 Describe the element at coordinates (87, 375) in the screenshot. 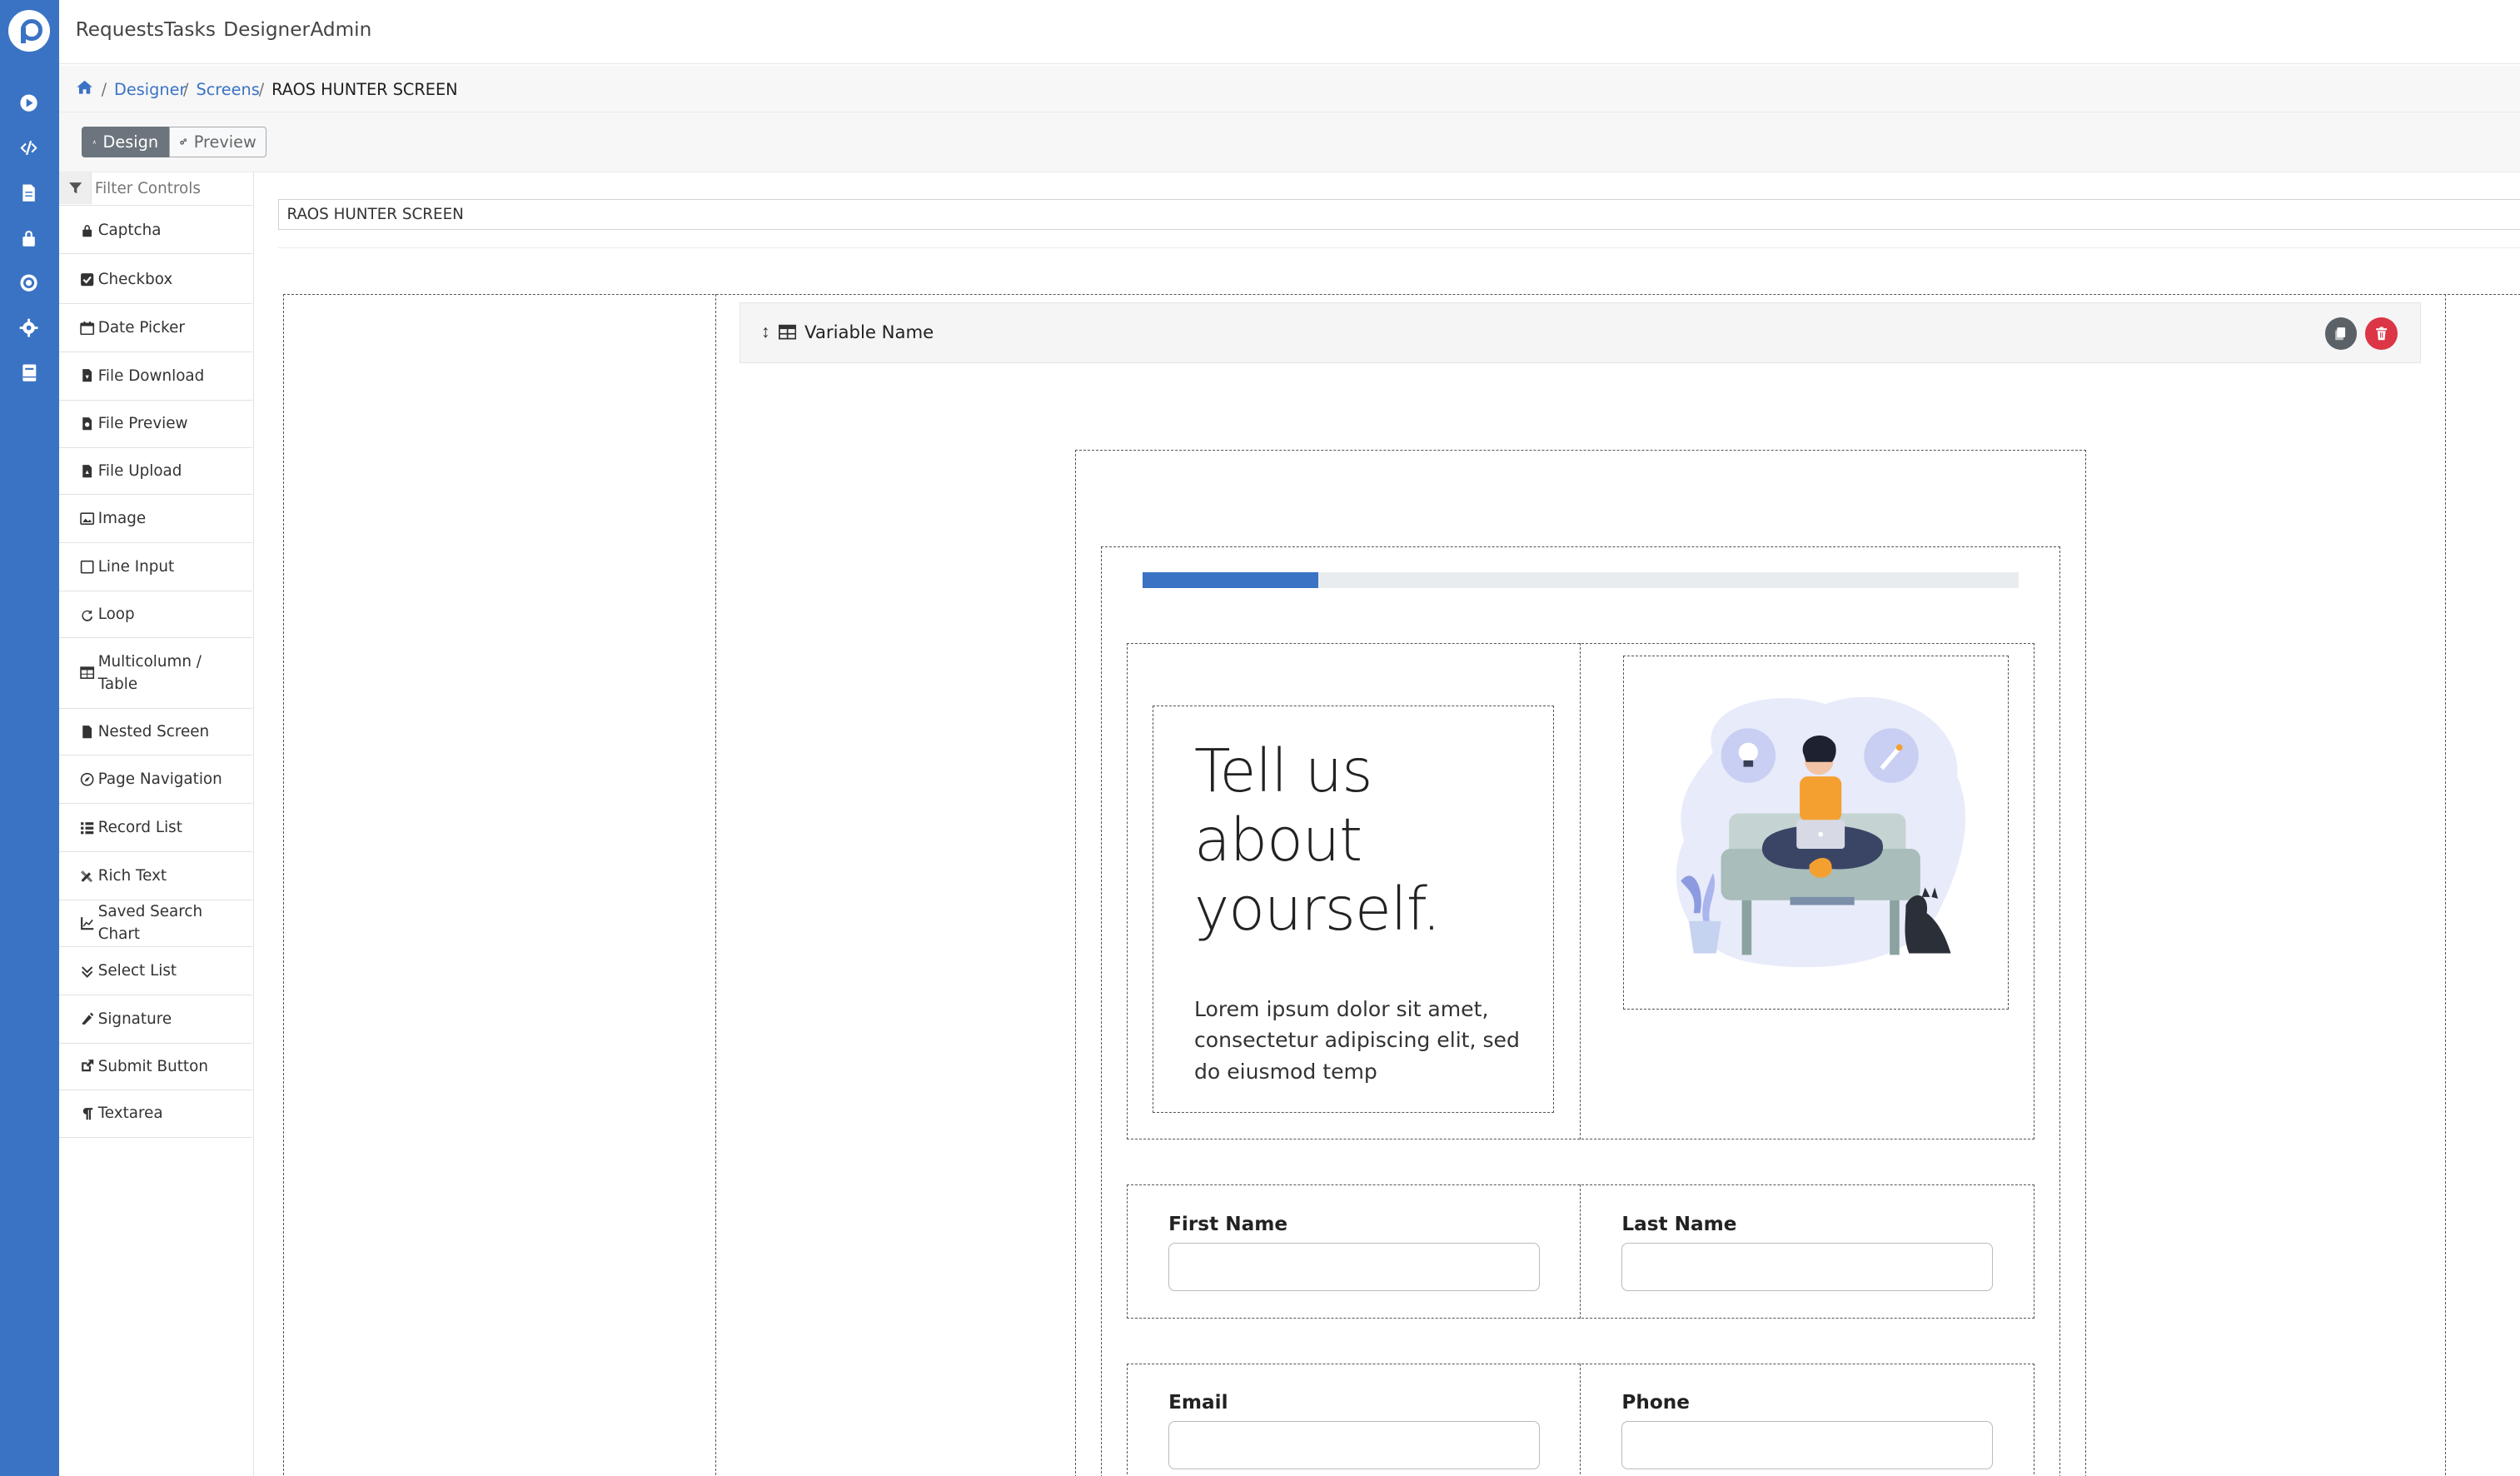

I see `file-download-icon` at that location.